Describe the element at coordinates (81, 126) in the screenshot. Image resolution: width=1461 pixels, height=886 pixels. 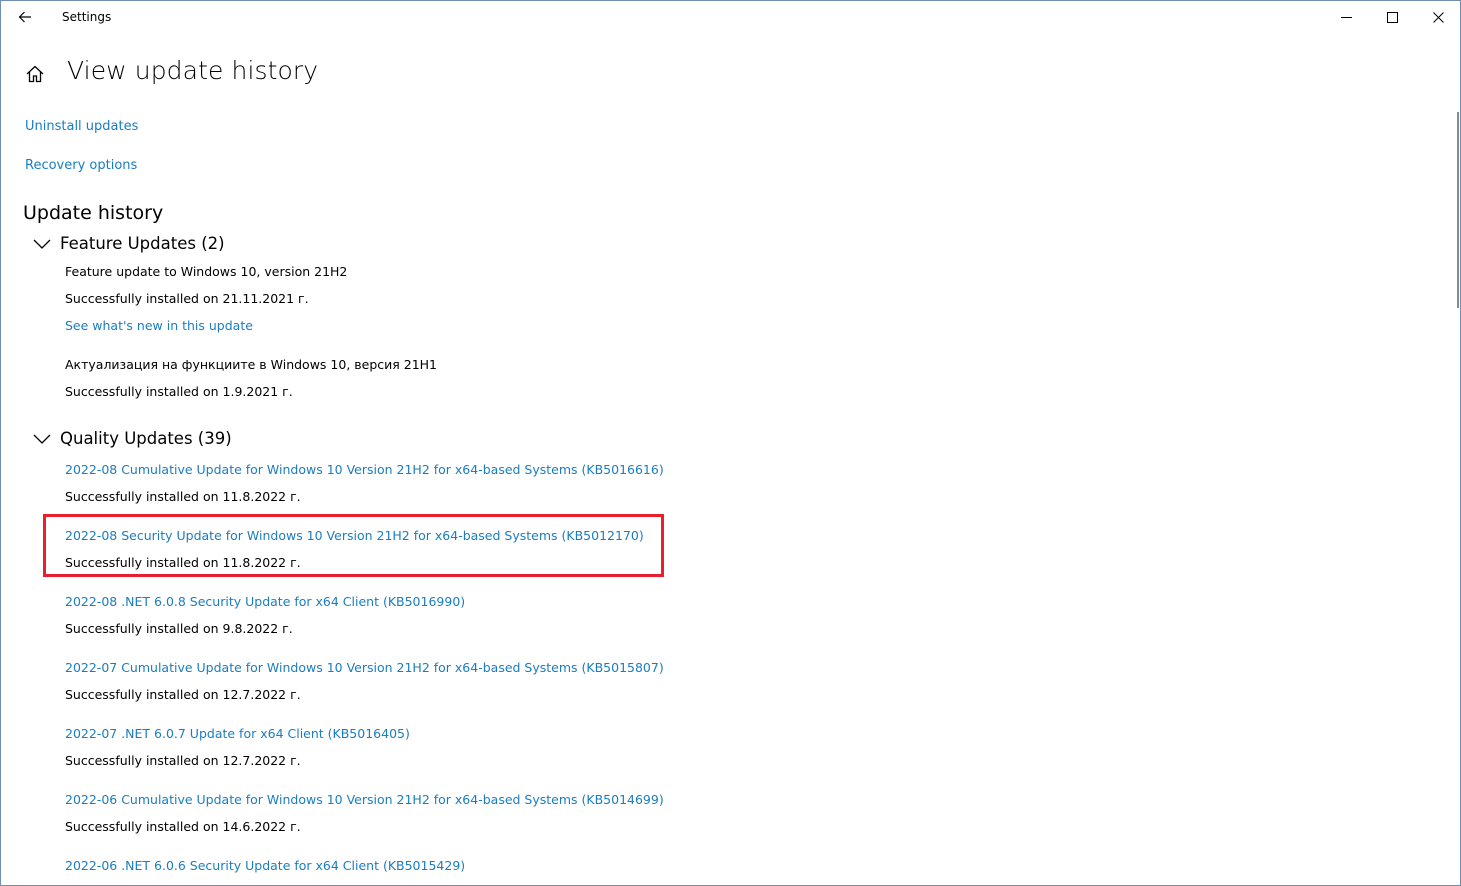
I see `uninstall-updates-link: Uninstall updates` at that location.